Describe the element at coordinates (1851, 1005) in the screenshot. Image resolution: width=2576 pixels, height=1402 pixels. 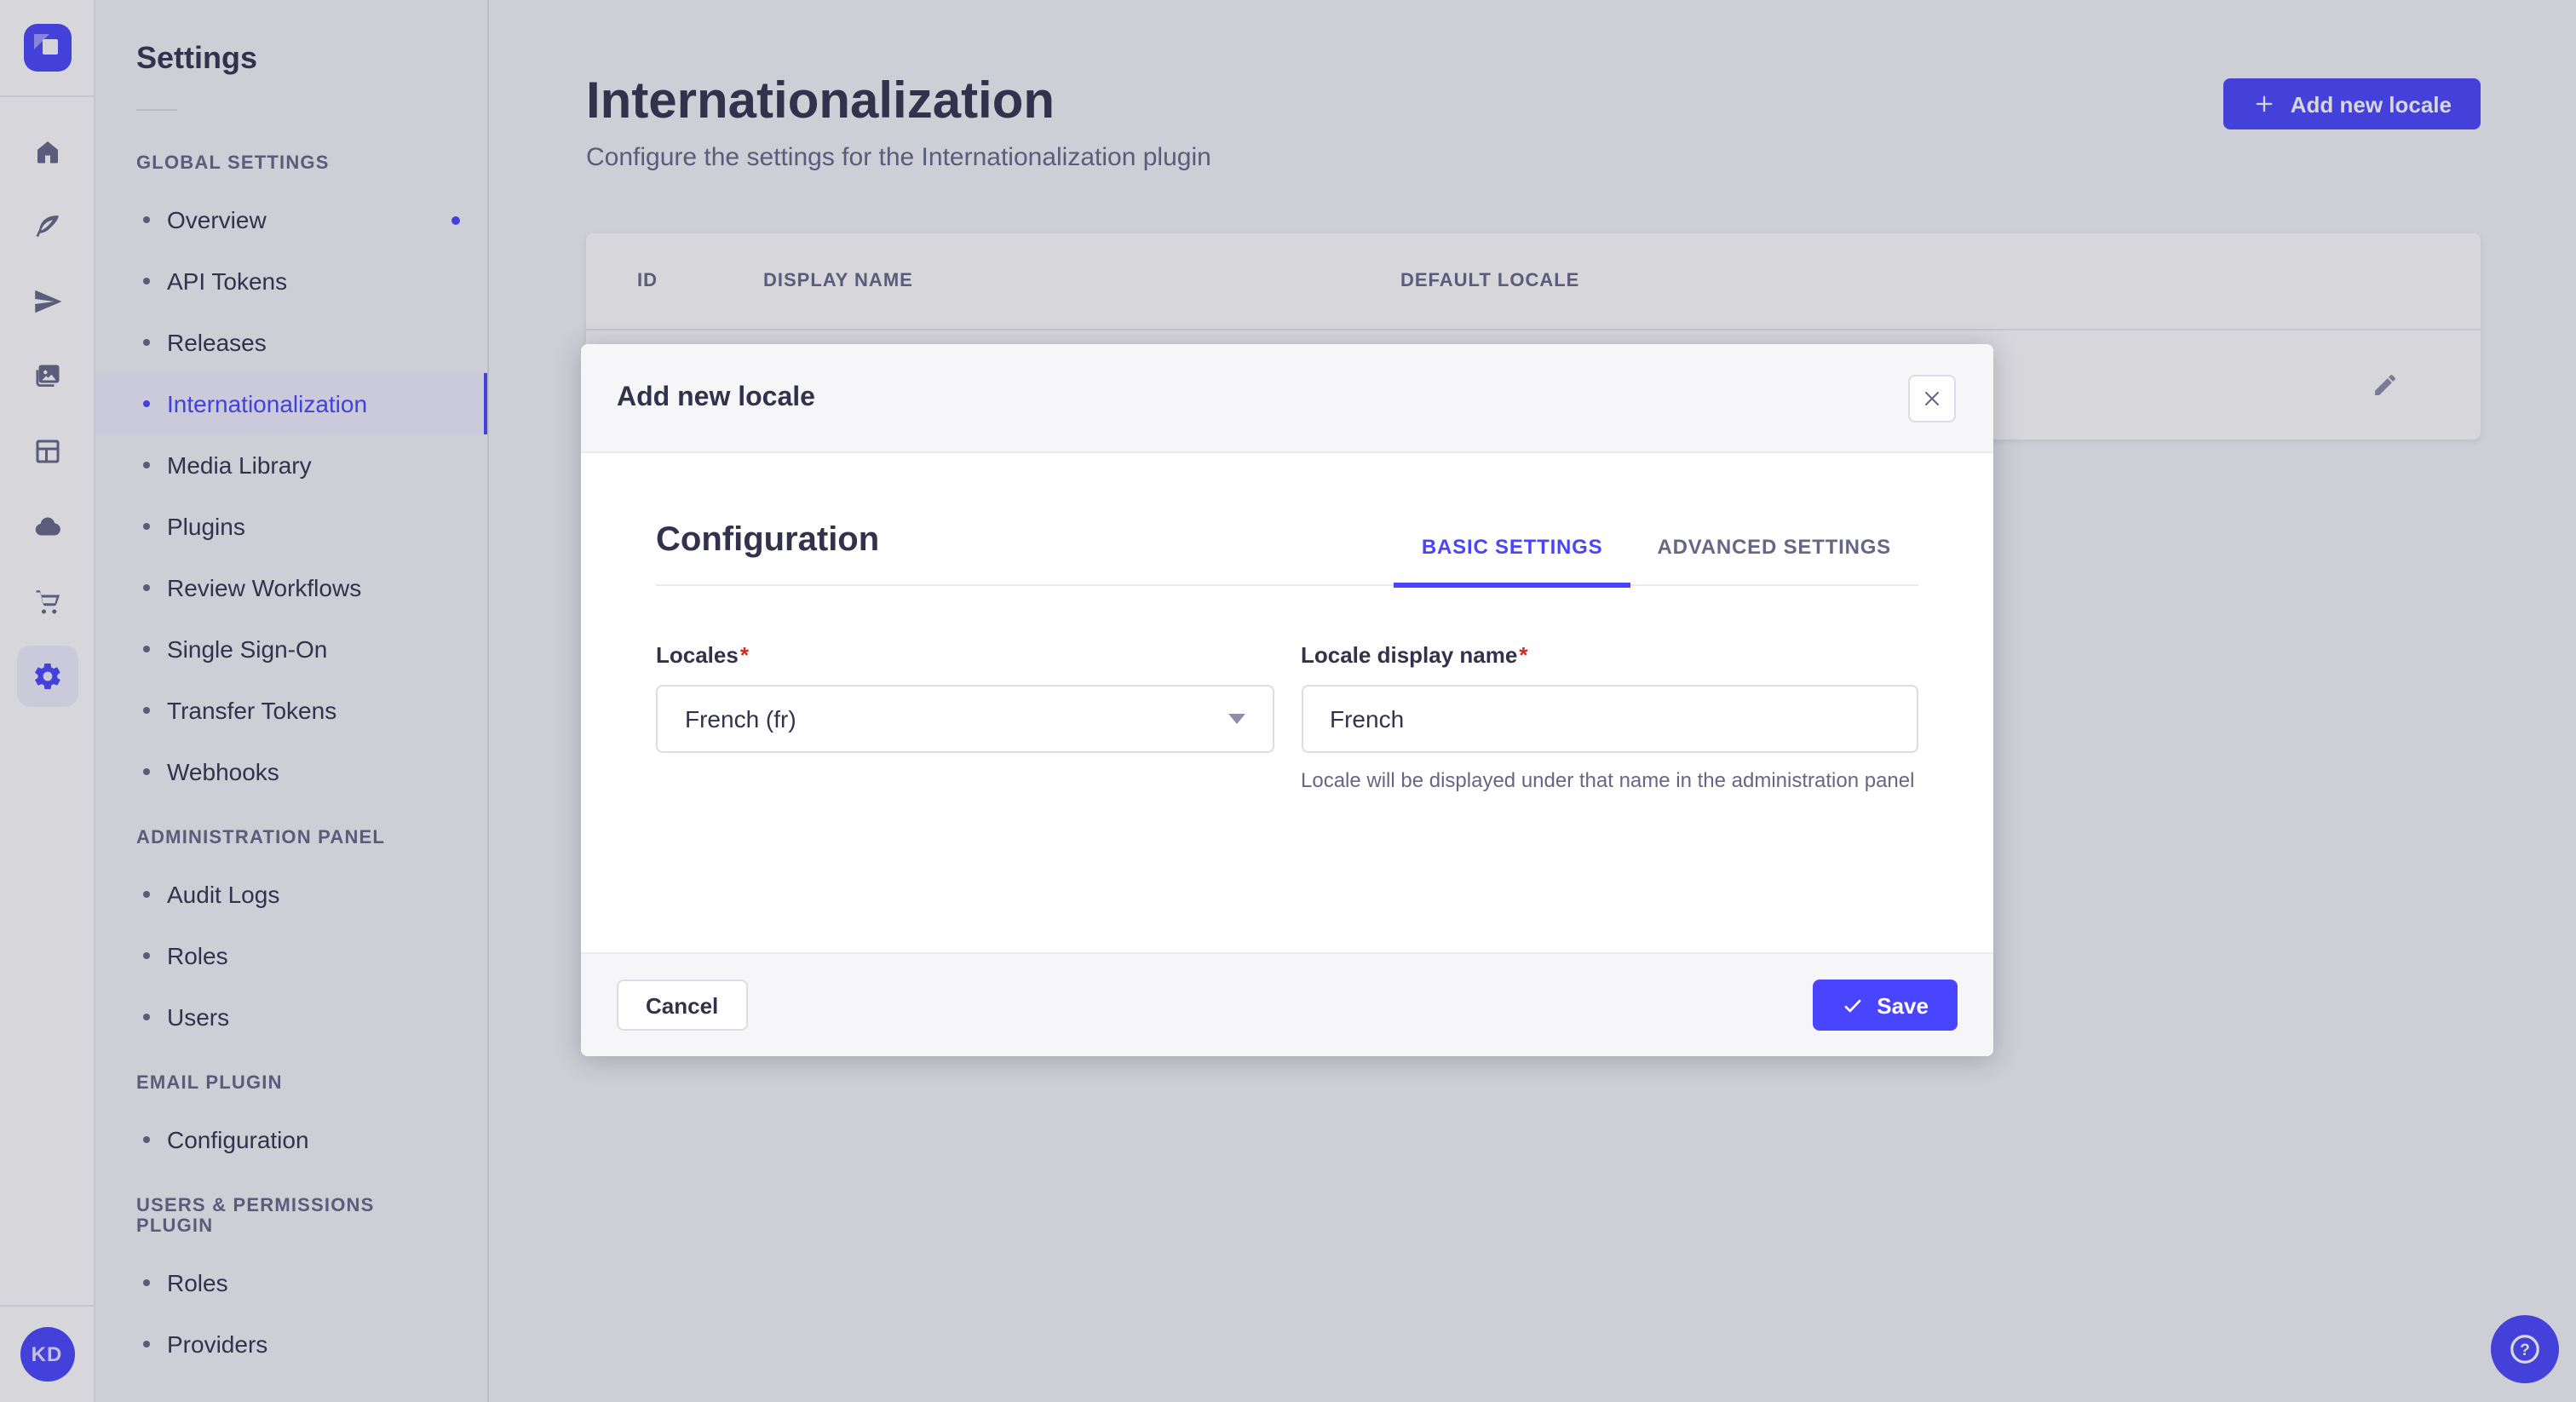
I see `check-icon` at that location.